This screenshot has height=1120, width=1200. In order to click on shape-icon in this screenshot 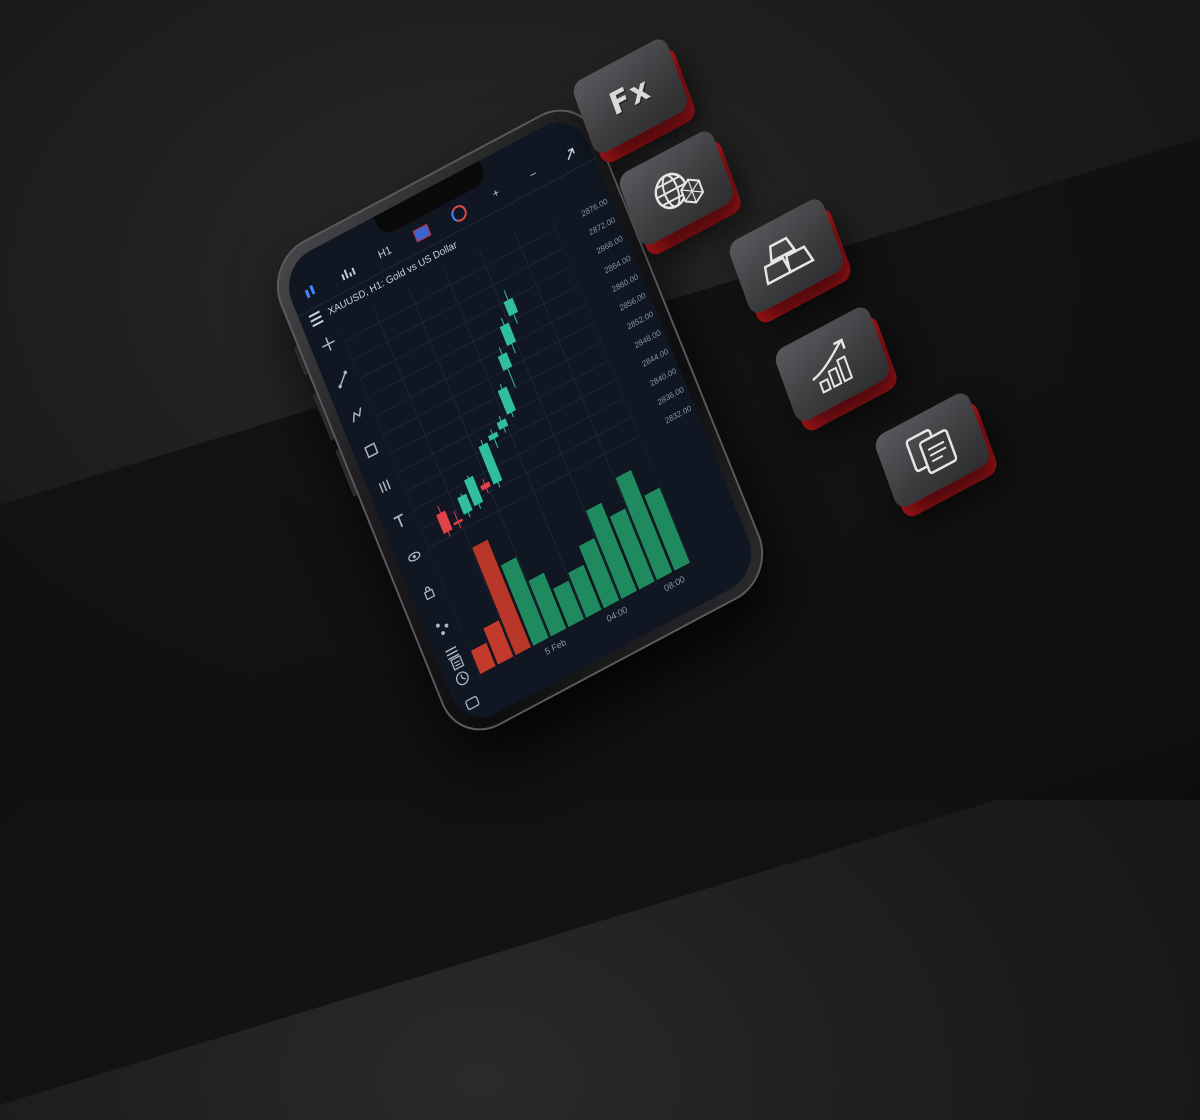, I will do `click(371, 450)`.